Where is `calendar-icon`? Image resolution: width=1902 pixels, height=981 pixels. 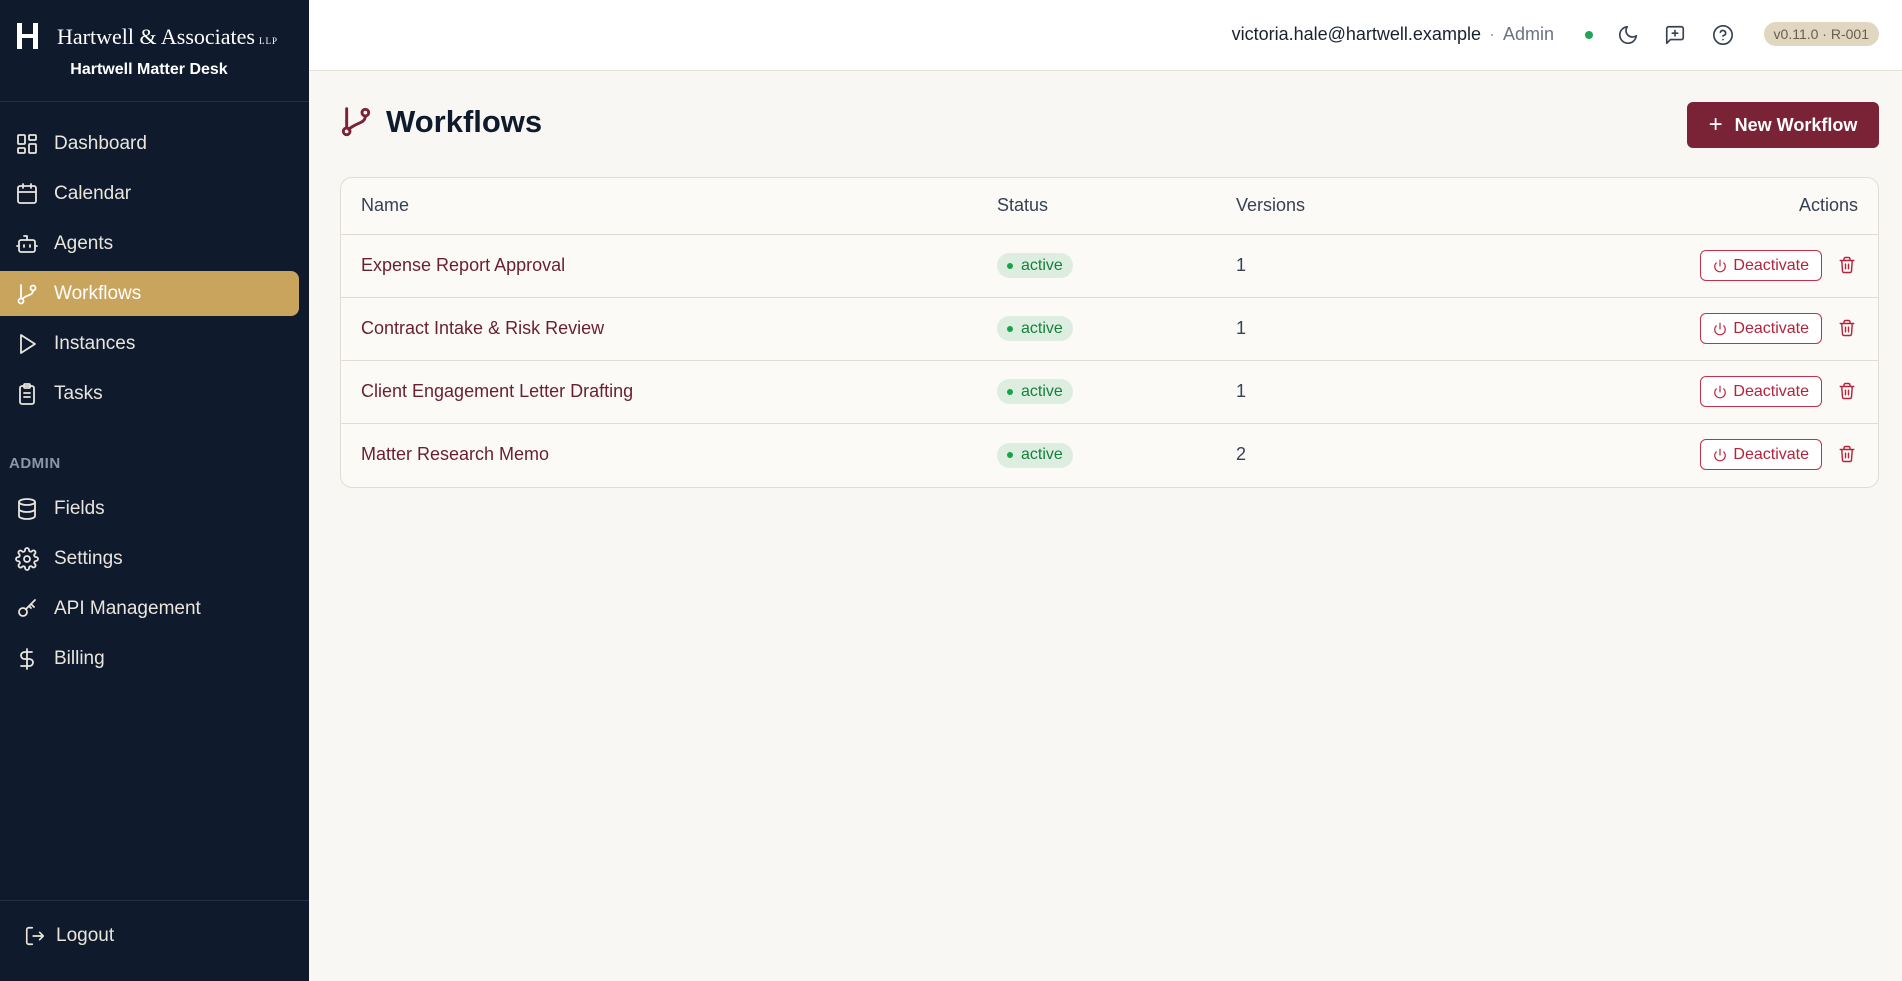 calendar-icon is located at coordinates (27, 194).